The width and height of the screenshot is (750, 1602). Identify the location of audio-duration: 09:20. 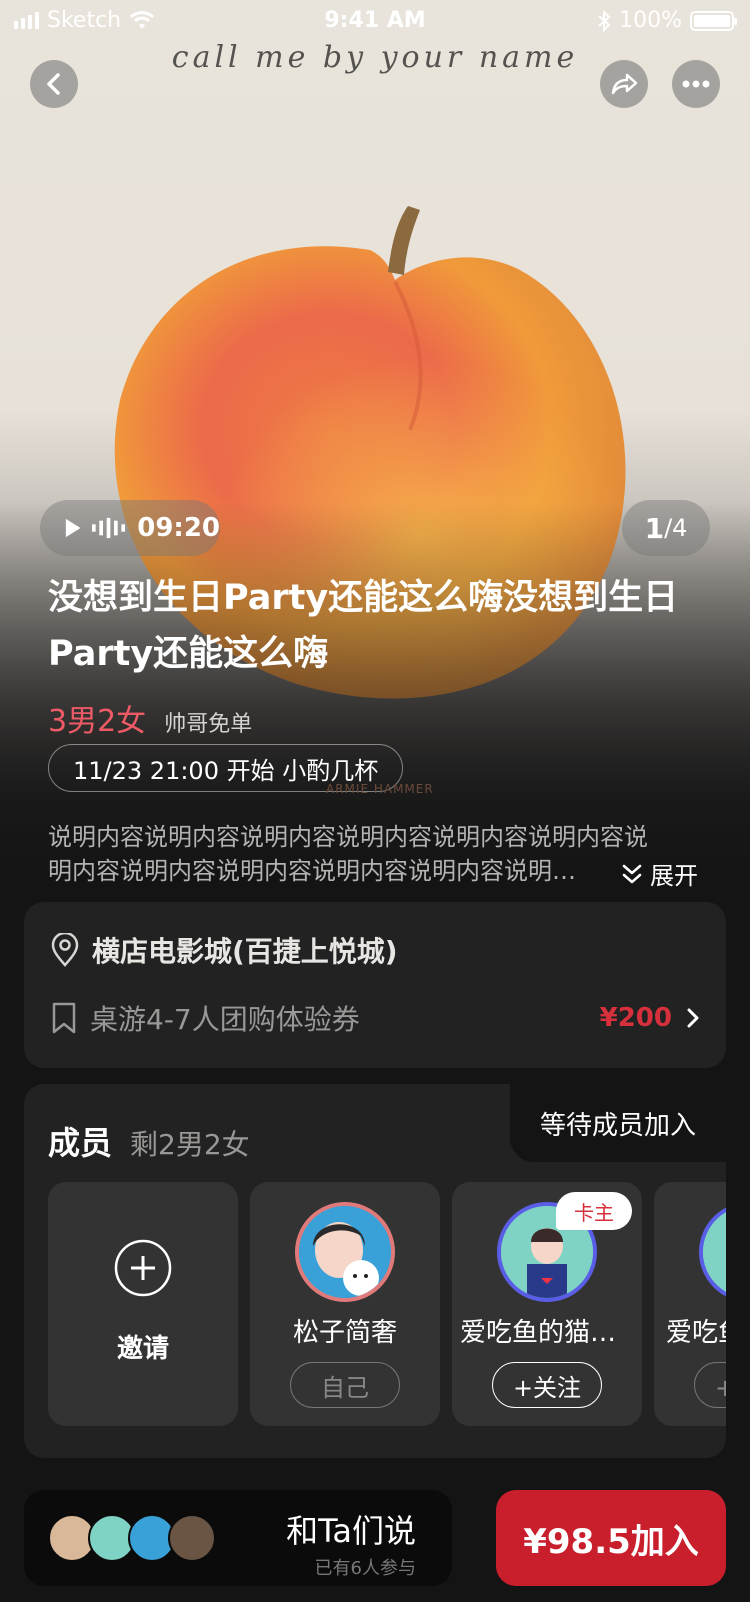
(178, 528).